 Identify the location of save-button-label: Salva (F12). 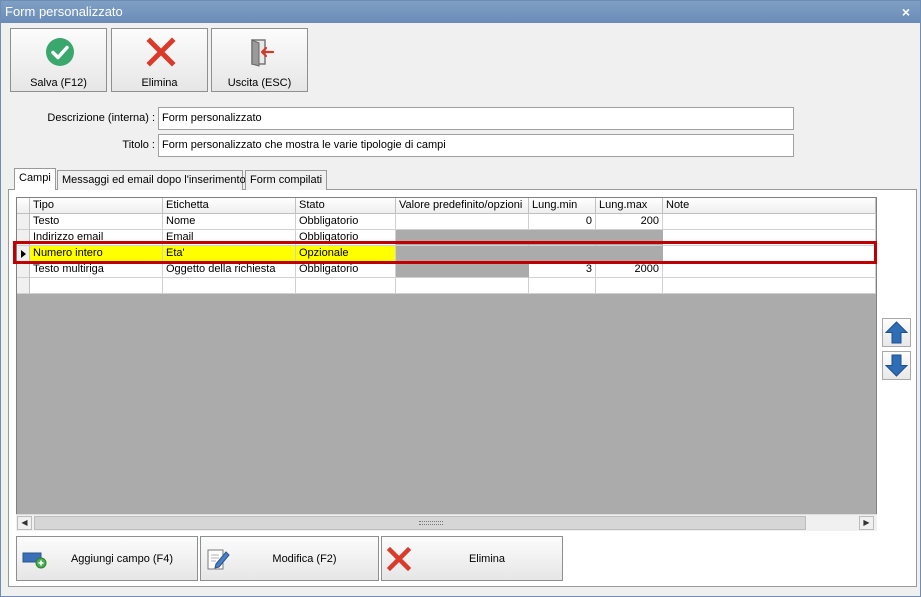
(58, 83).